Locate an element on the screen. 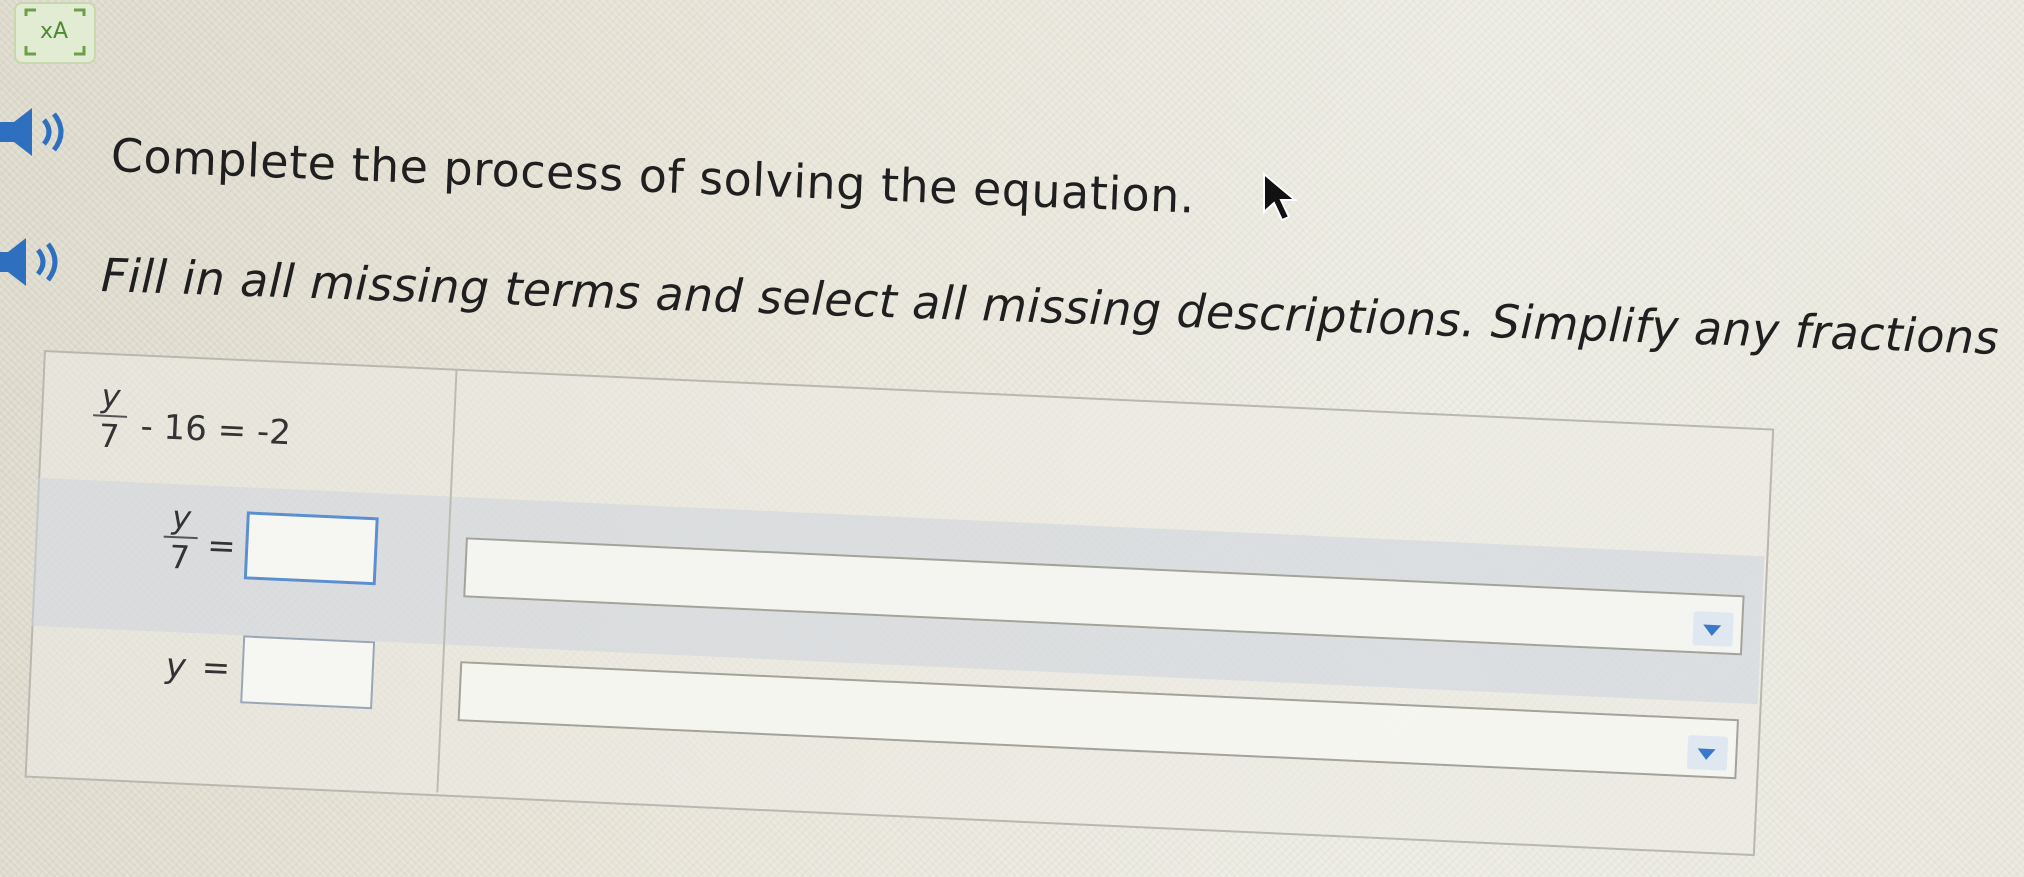 The height and width of the screenshot is (877, 2024). mouse-cursor-icon is located at coordinates (1284, 198).